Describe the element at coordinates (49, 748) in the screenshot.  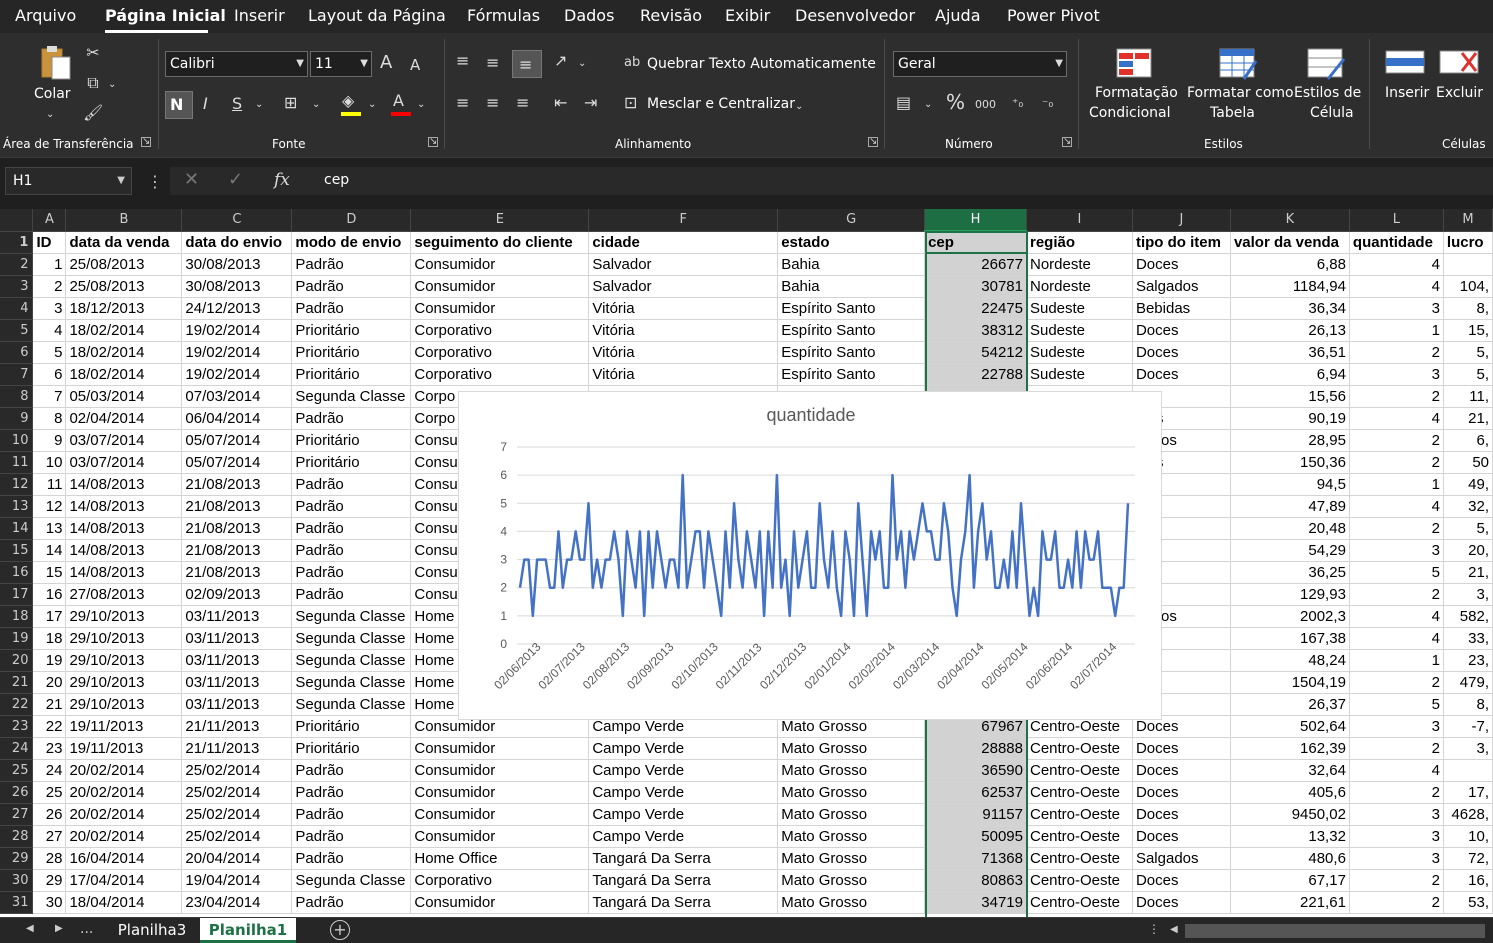
I see `cell: 23` at that location.